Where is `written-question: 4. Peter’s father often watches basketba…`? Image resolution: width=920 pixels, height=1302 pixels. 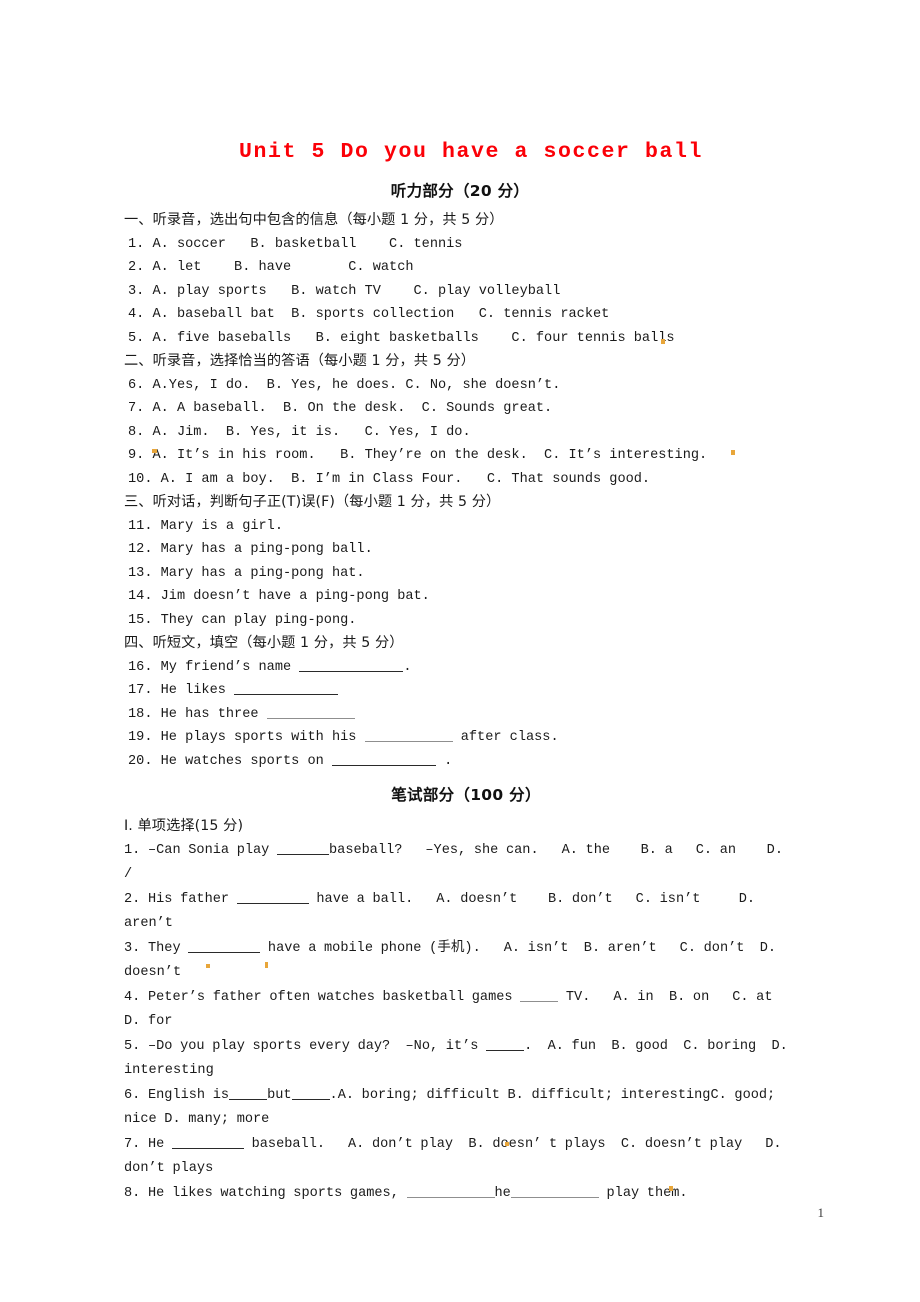
written-question: 4. Peter’s father often watches basketba… is located at coordinates (460, 1010).